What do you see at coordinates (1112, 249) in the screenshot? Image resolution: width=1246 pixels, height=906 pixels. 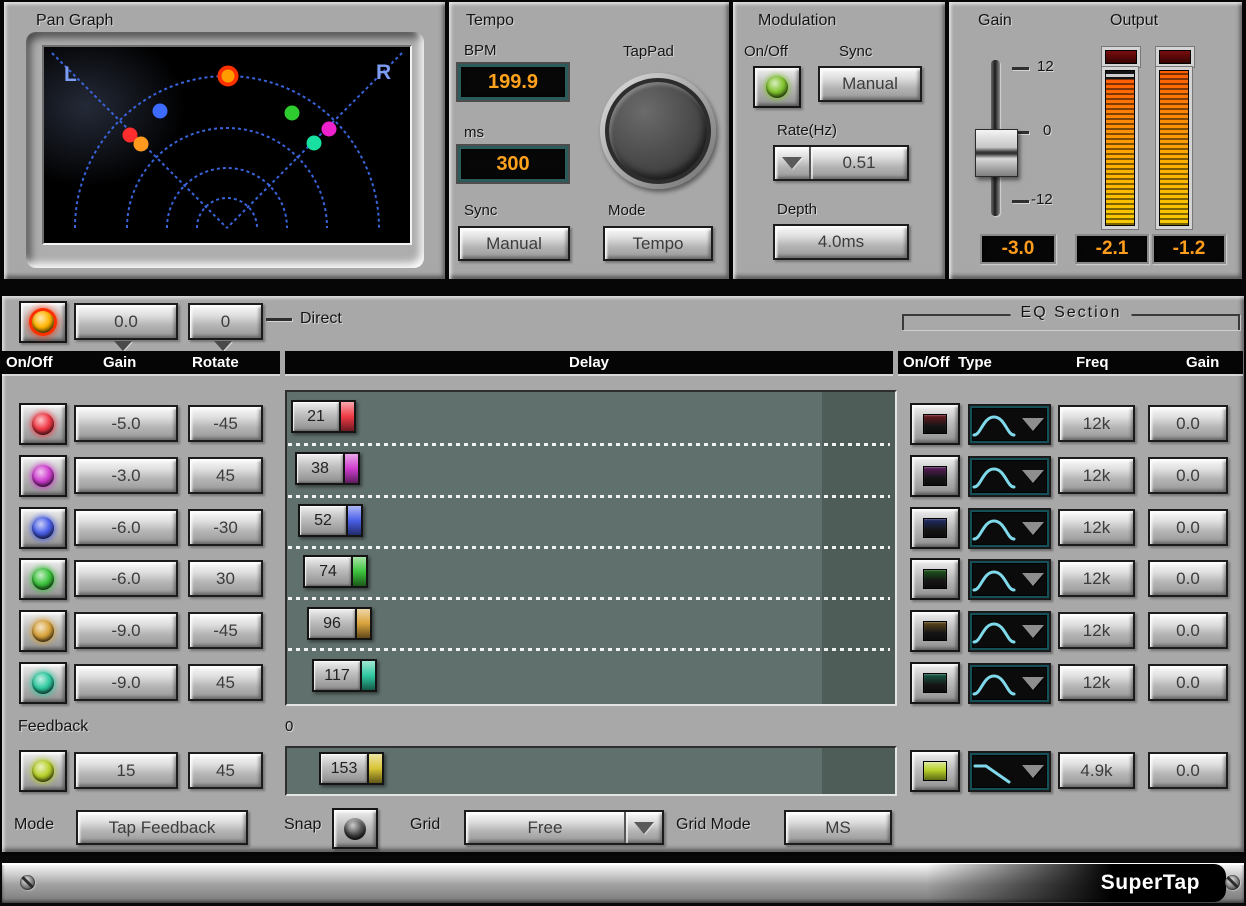 I see `output-readout-left: -2.1` at bounding box center [1112, 249].